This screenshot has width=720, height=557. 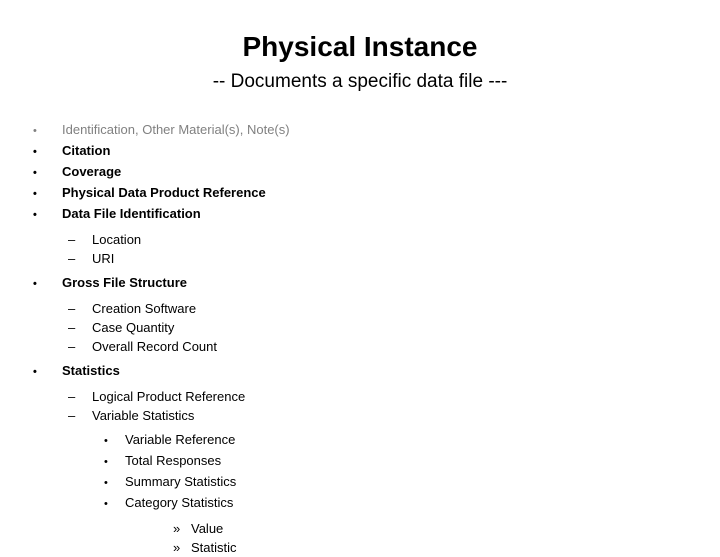 I want to click on outline-item-label: Value, so click(x=207, y=528).